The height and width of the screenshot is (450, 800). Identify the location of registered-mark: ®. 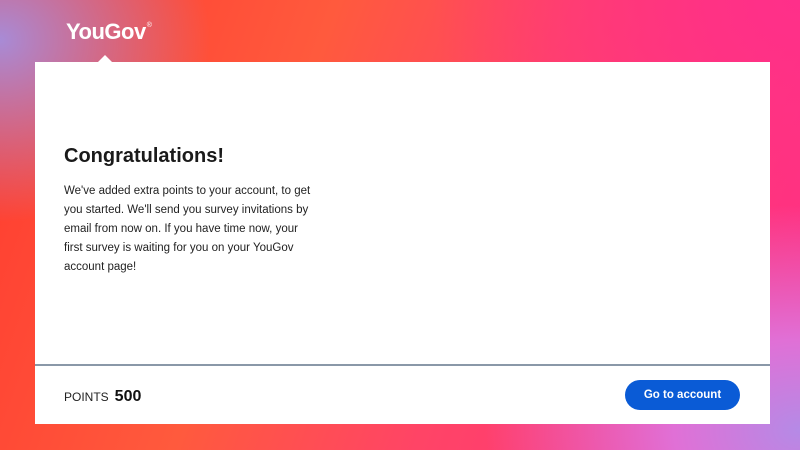
(149, 25).